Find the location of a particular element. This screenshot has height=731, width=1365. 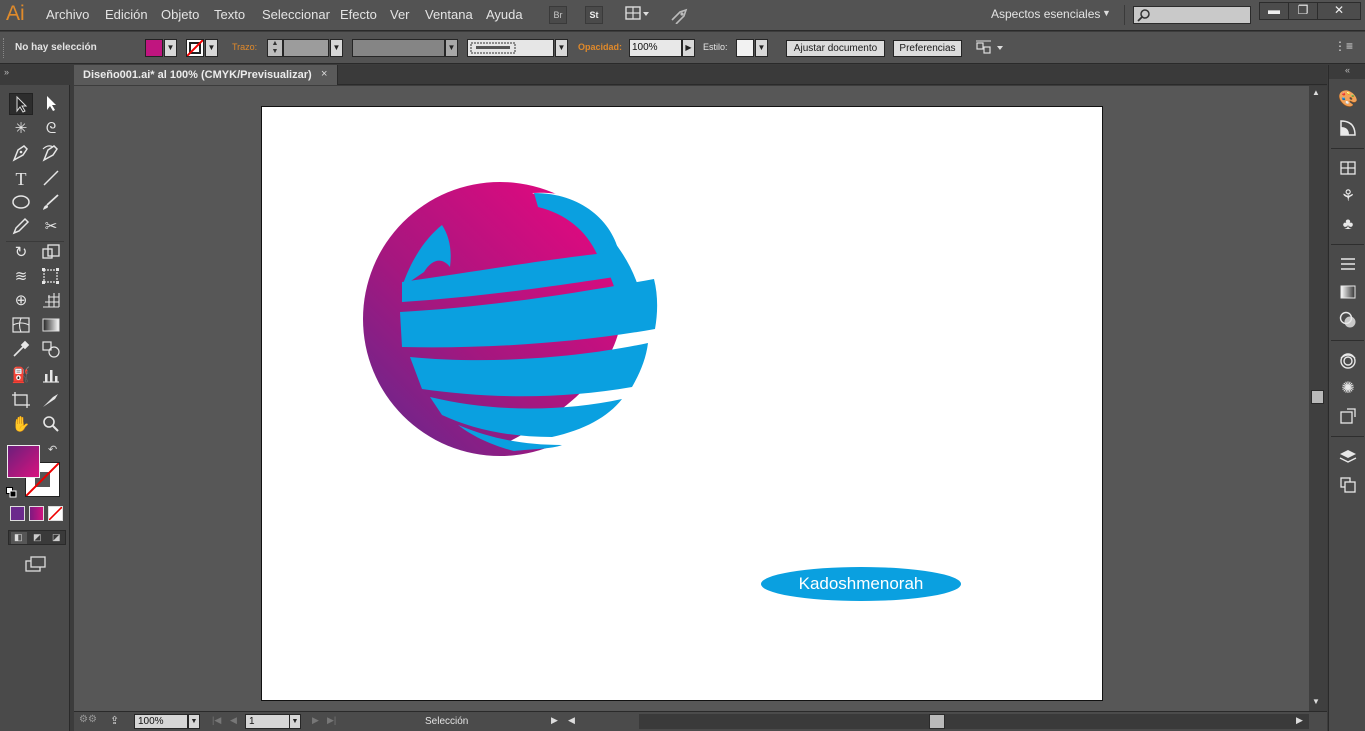

variable-width-profile is located at coordinates (398, 48).